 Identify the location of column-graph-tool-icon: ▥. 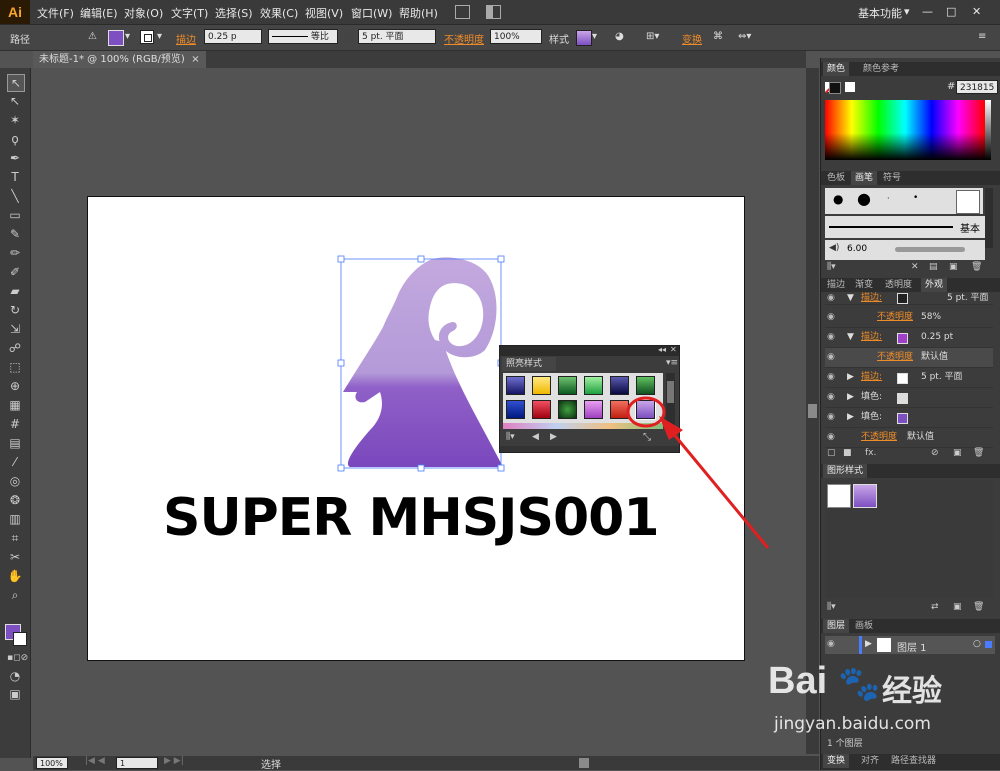
(15, 519).